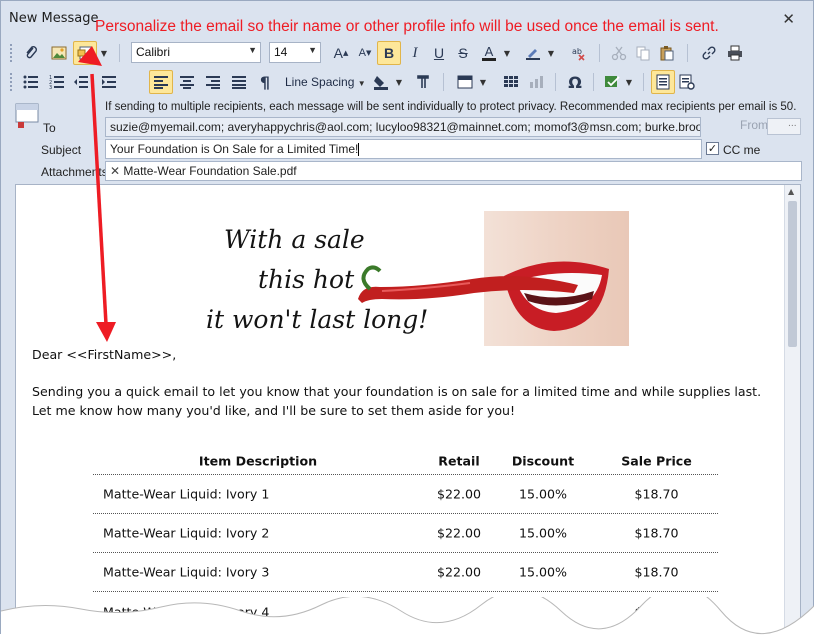  Describe the element at coordinates (407, 82) in the screenshot. I see `formatting-toolbar-bottom: 123 ¶ Line Spacing ▼ ▼ ▼ Ω ▼` at that location.